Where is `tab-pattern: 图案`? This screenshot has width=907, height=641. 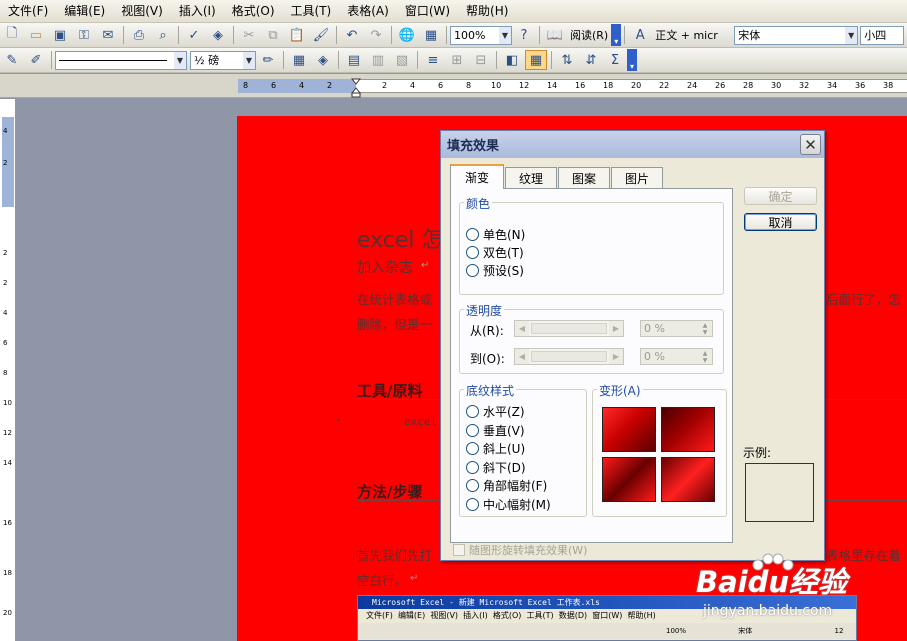 tab-pattern: 图案 is located at coordinates (584, 177).